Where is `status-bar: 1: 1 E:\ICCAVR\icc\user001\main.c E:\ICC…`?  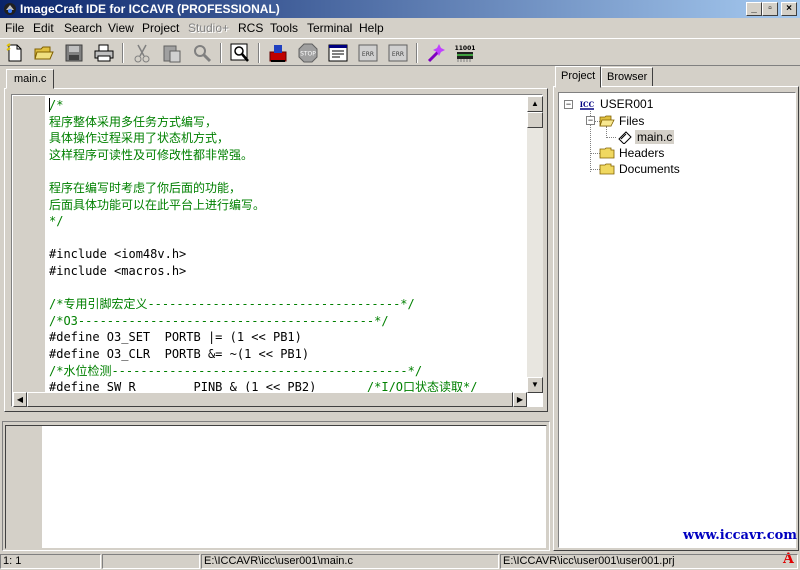 status-bar: 1: 1 E:\ICCAVR\icc\user001\main.c E:\ICC… is located at coordinates (400, 561).